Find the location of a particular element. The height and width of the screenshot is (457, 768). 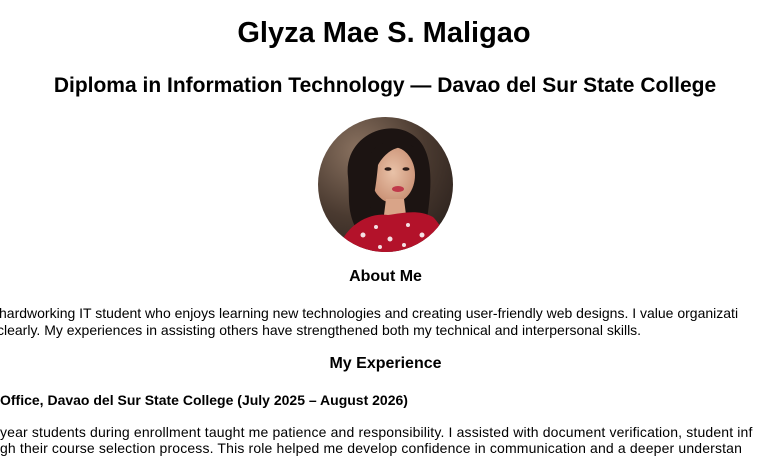

avatar is located at coordinates (385, 184).